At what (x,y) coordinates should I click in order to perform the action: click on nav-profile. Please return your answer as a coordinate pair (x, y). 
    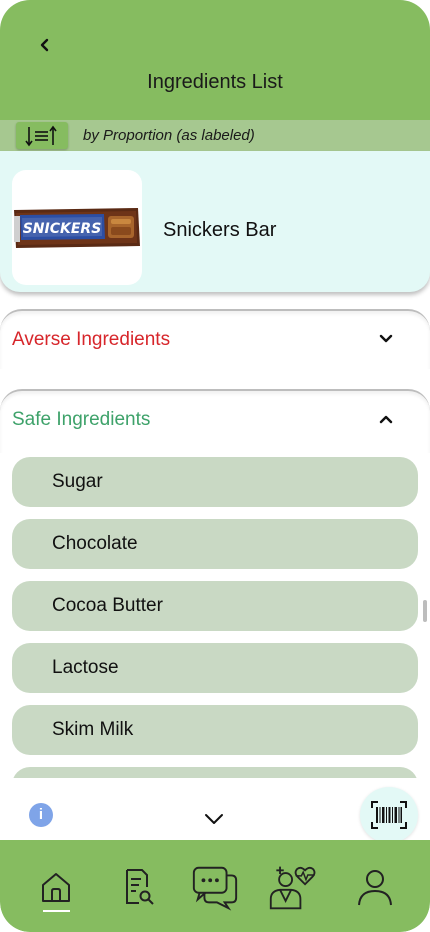
    Looking at the image, I should click on (375, 887).